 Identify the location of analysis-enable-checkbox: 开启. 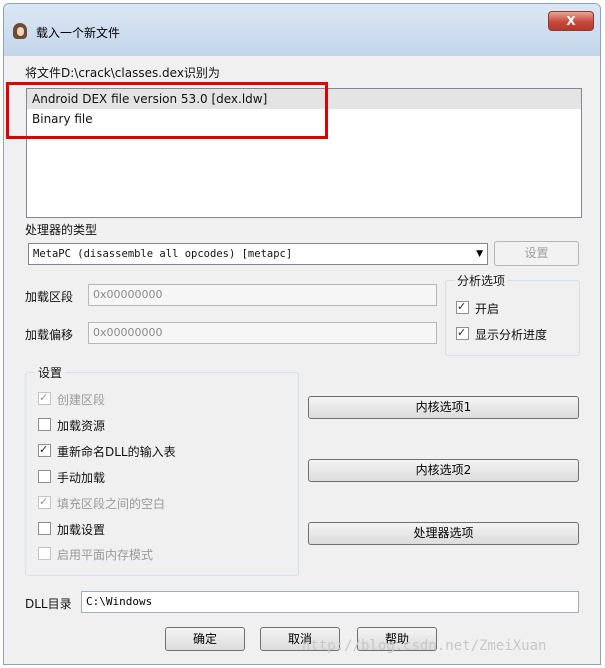
(478, 308).